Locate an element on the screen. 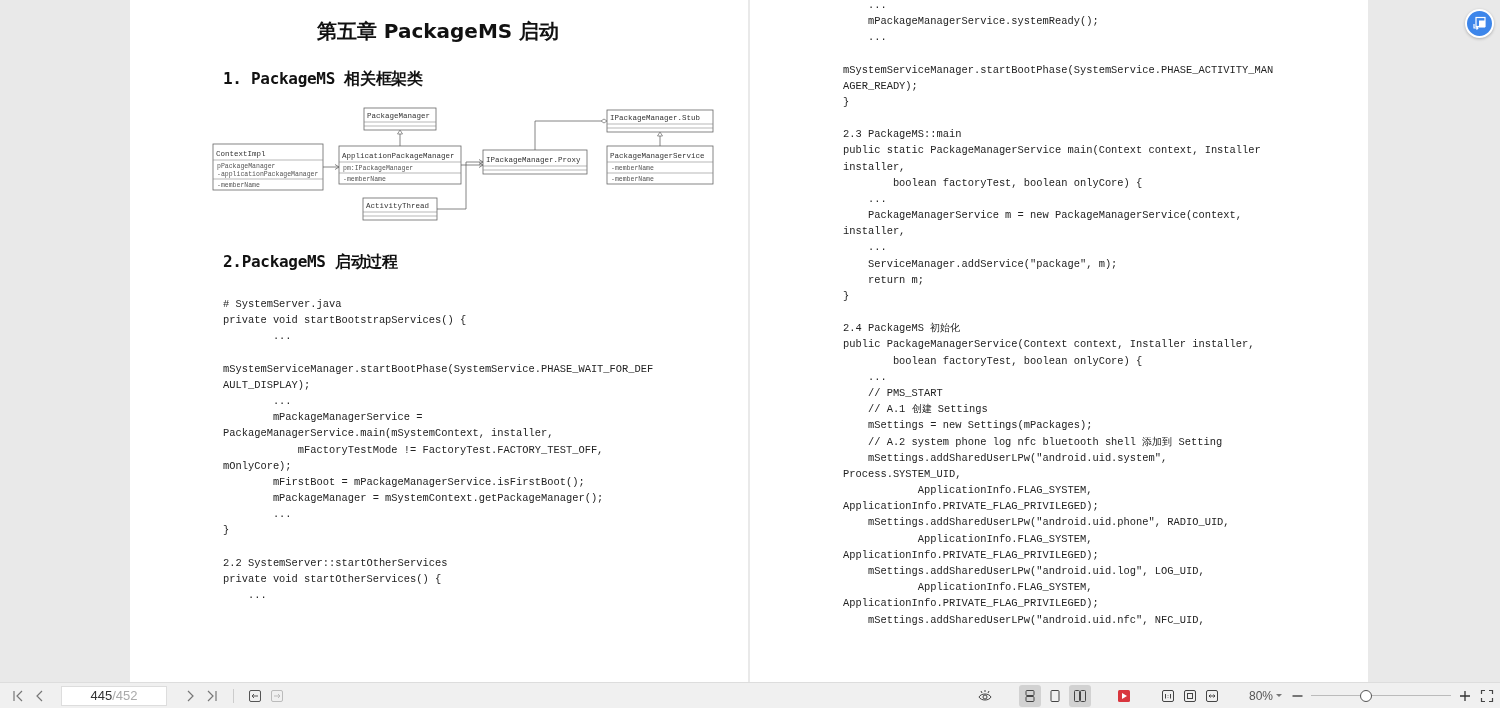 This screenshot has width=1500, height=708. code-line: mFactoryTestMode != FactoryTest.FACTORY_TEST_OFF, is located at coordinates (450, 450).